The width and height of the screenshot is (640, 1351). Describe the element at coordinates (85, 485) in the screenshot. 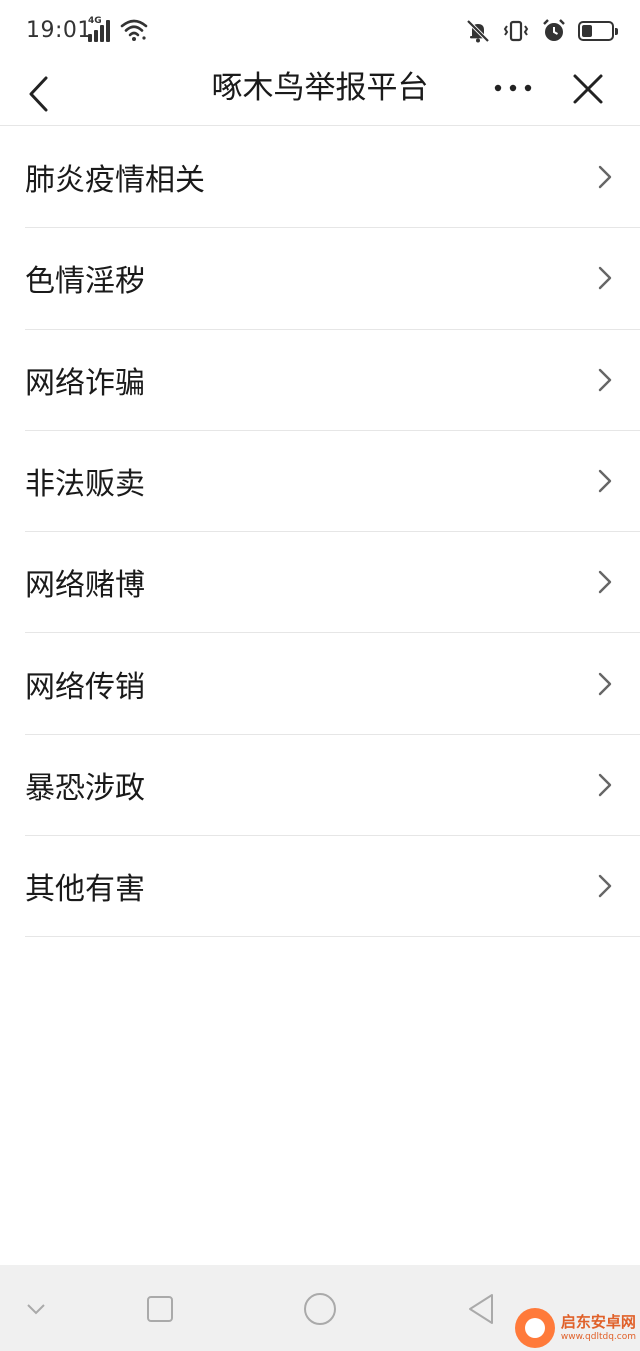

I see `list-item-label: 非法贩卖` at that location.